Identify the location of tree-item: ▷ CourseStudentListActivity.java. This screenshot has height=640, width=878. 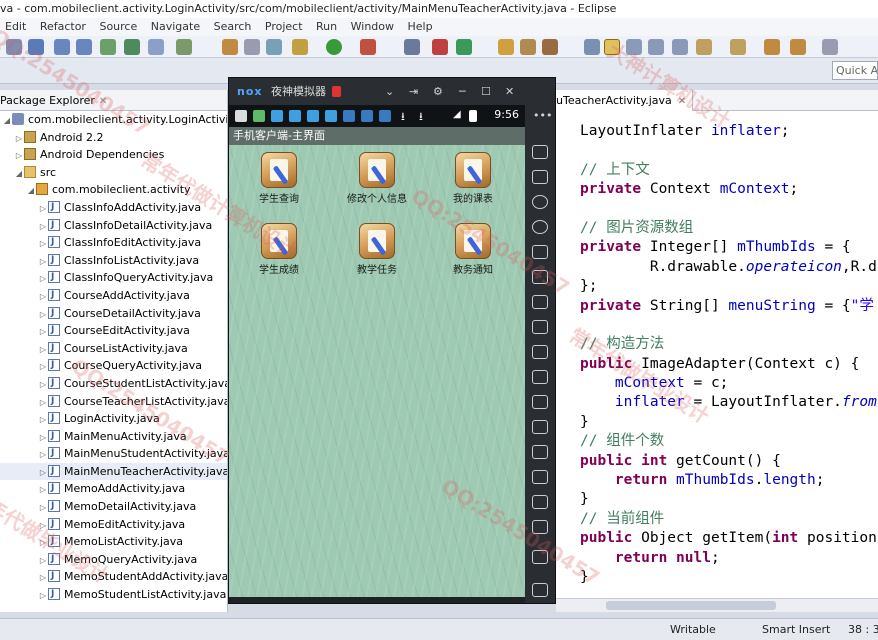
(113, 384).